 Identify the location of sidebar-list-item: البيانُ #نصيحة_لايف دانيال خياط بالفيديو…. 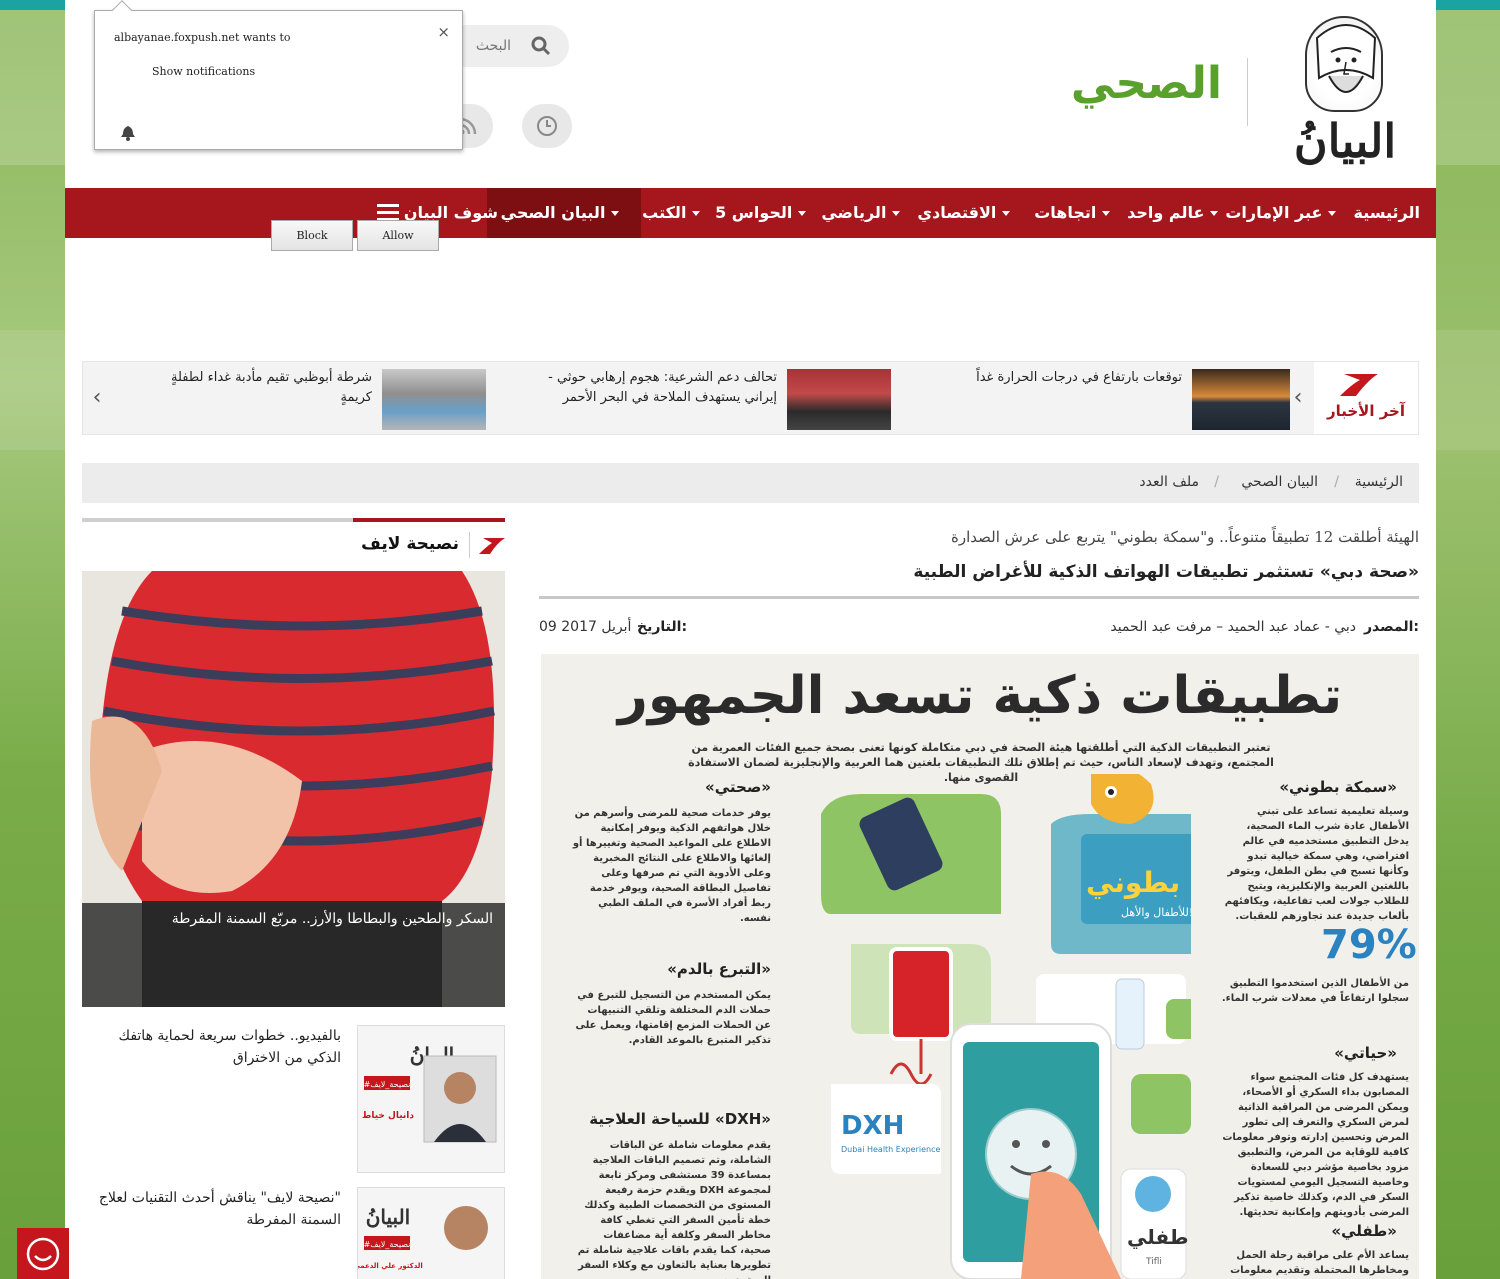
(293, 1099).